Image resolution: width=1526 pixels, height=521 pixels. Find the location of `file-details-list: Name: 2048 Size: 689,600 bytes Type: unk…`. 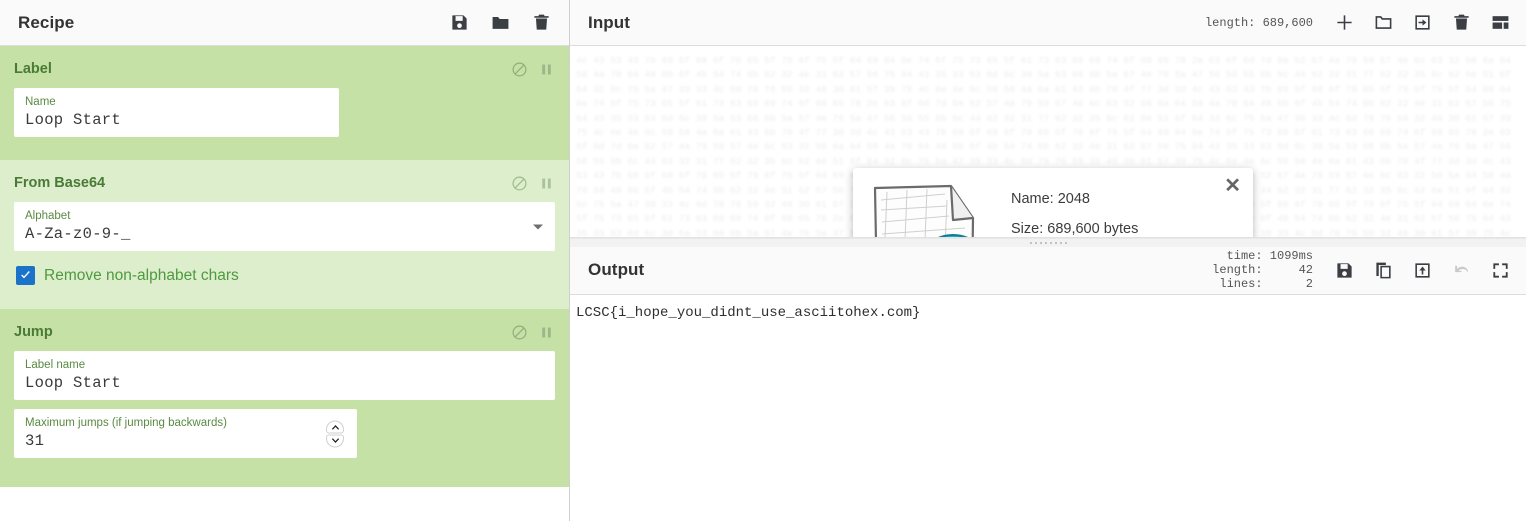

file-details-list: Name: 2048 Size: 689,600 bytes Type: unk… is located at coordinates (1125, 210).